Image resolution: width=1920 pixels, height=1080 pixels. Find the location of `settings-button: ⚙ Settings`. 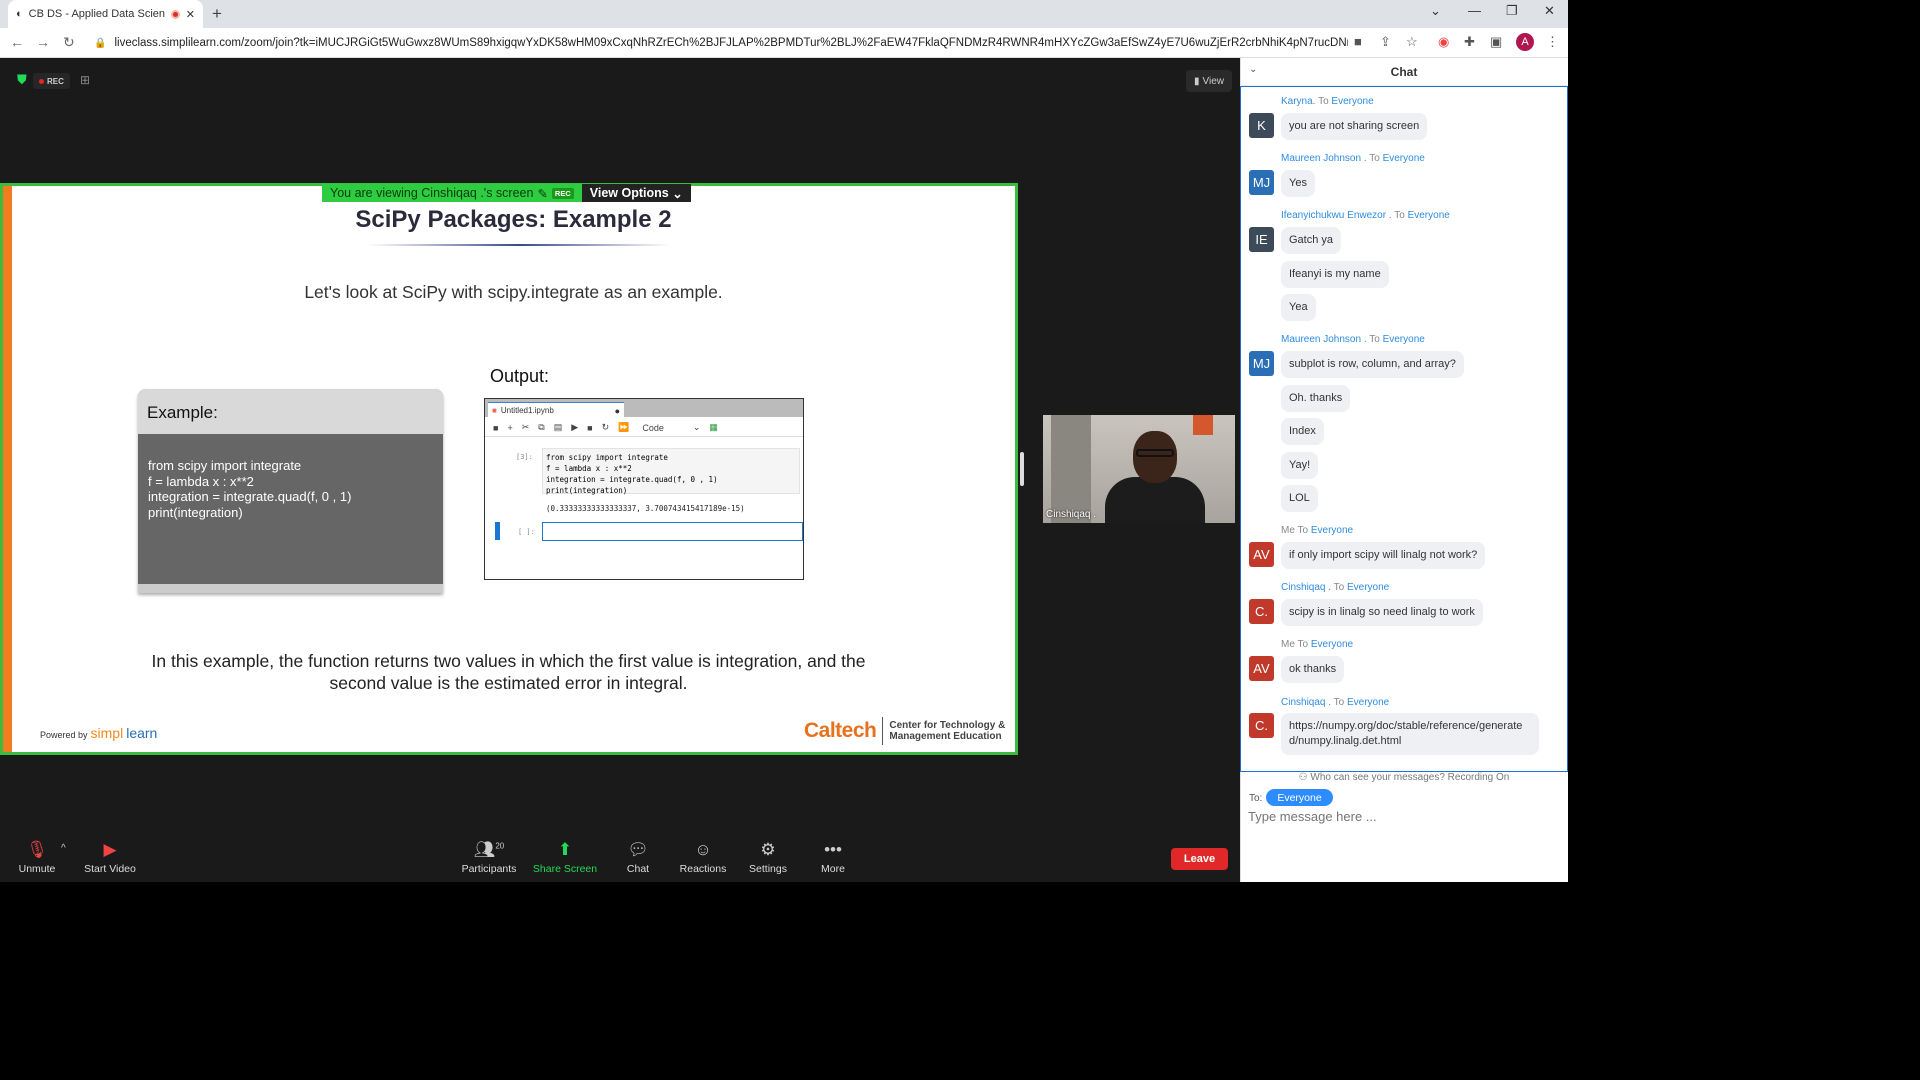

settings-button: ⚙ Settings is located at coordinates (768, 857).